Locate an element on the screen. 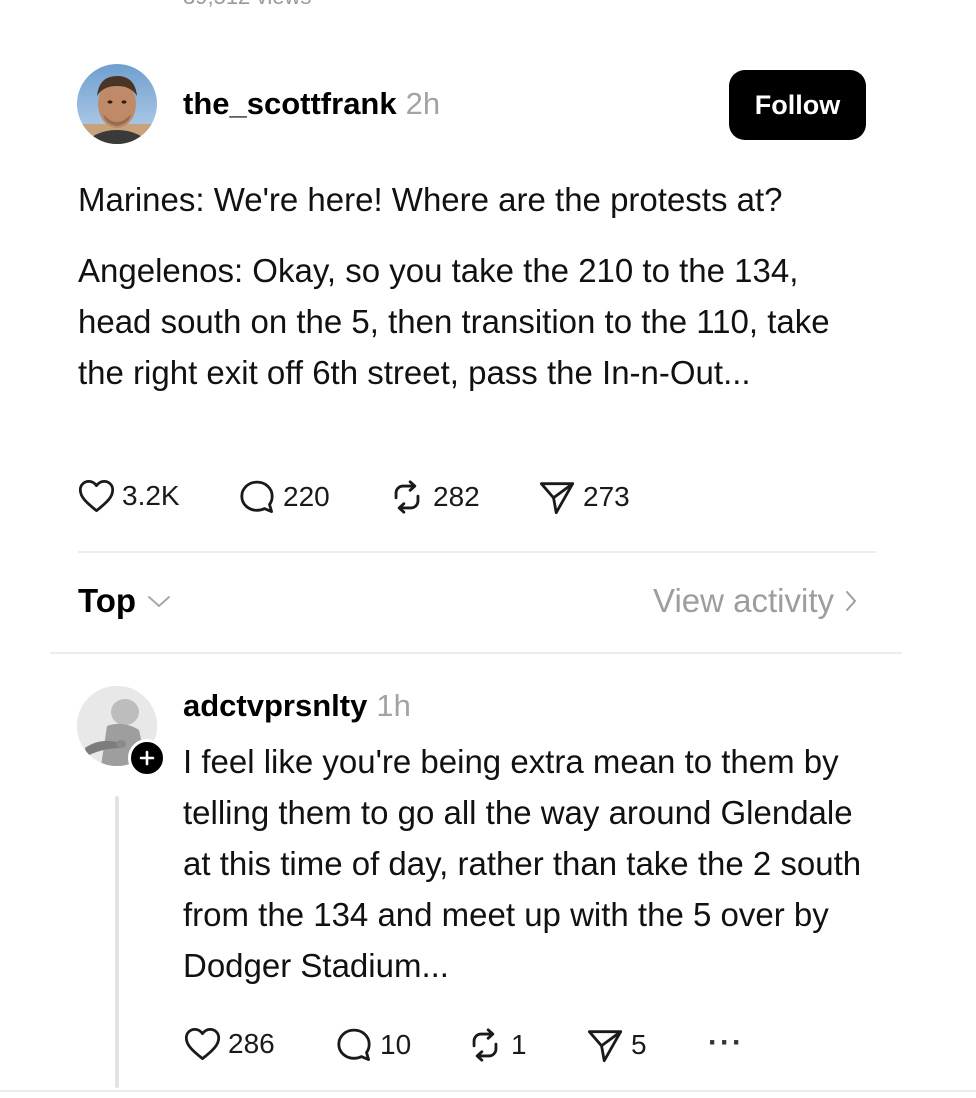 This screenshot has height=1098, width=976. sort-dropdown: Top is located at coordinates (125, 601).